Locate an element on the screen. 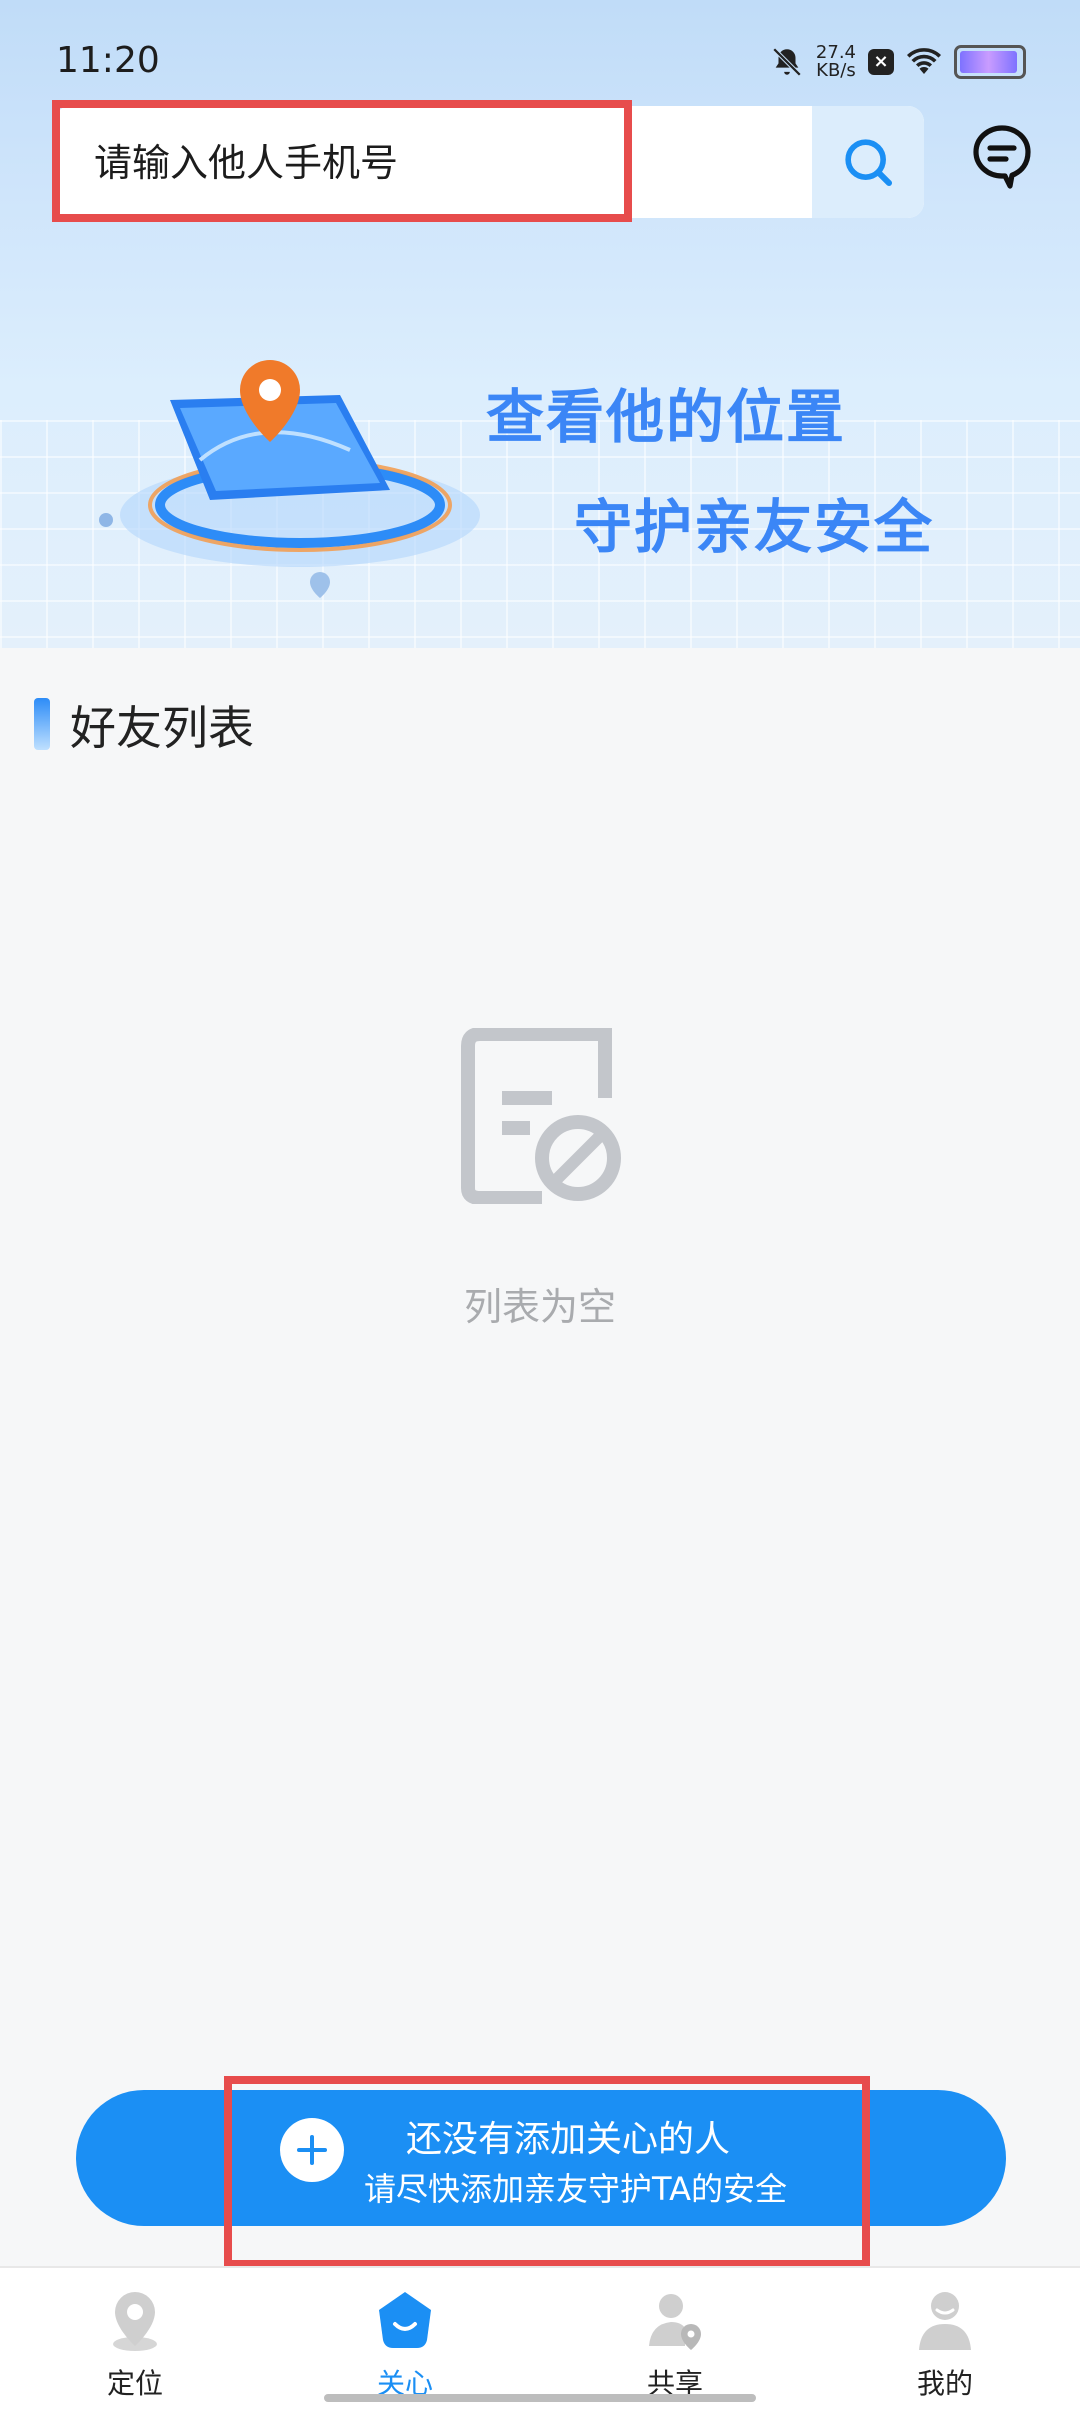 Image resolution: width=1080 pixels, height=2410 pixels. search-bar is located at coordinates (489, 162).